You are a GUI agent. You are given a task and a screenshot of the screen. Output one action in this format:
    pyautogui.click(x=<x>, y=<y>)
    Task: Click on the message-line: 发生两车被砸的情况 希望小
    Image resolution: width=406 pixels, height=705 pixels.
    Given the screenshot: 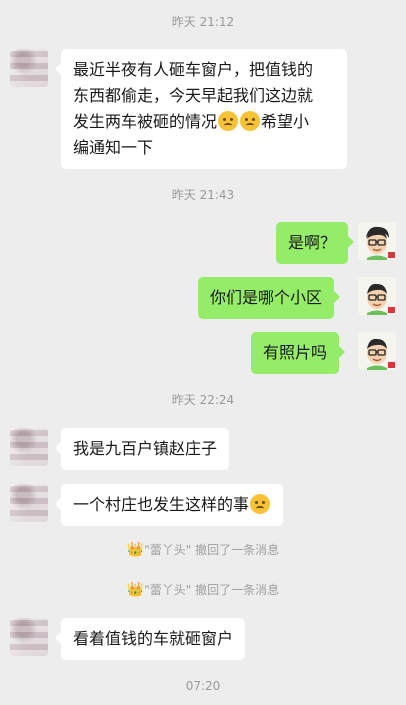 What is the action you would take?
    pyautogui.click(x=204, y=122)
    